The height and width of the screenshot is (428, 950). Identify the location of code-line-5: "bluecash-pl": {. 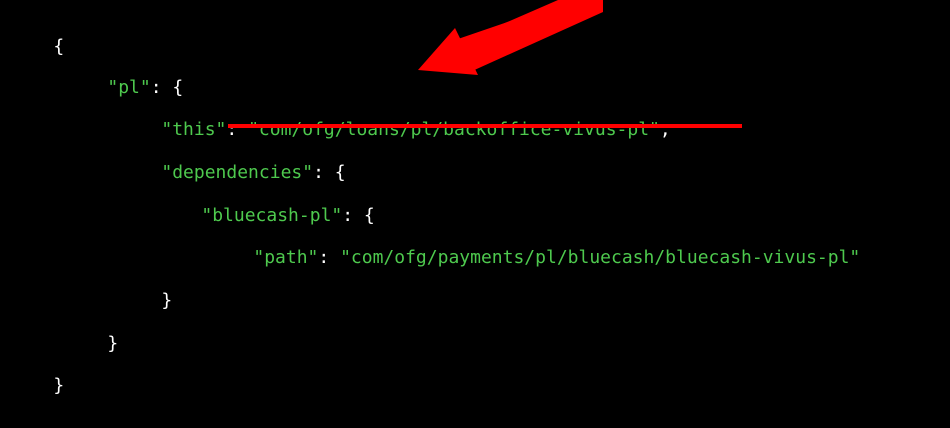
(266, 200).